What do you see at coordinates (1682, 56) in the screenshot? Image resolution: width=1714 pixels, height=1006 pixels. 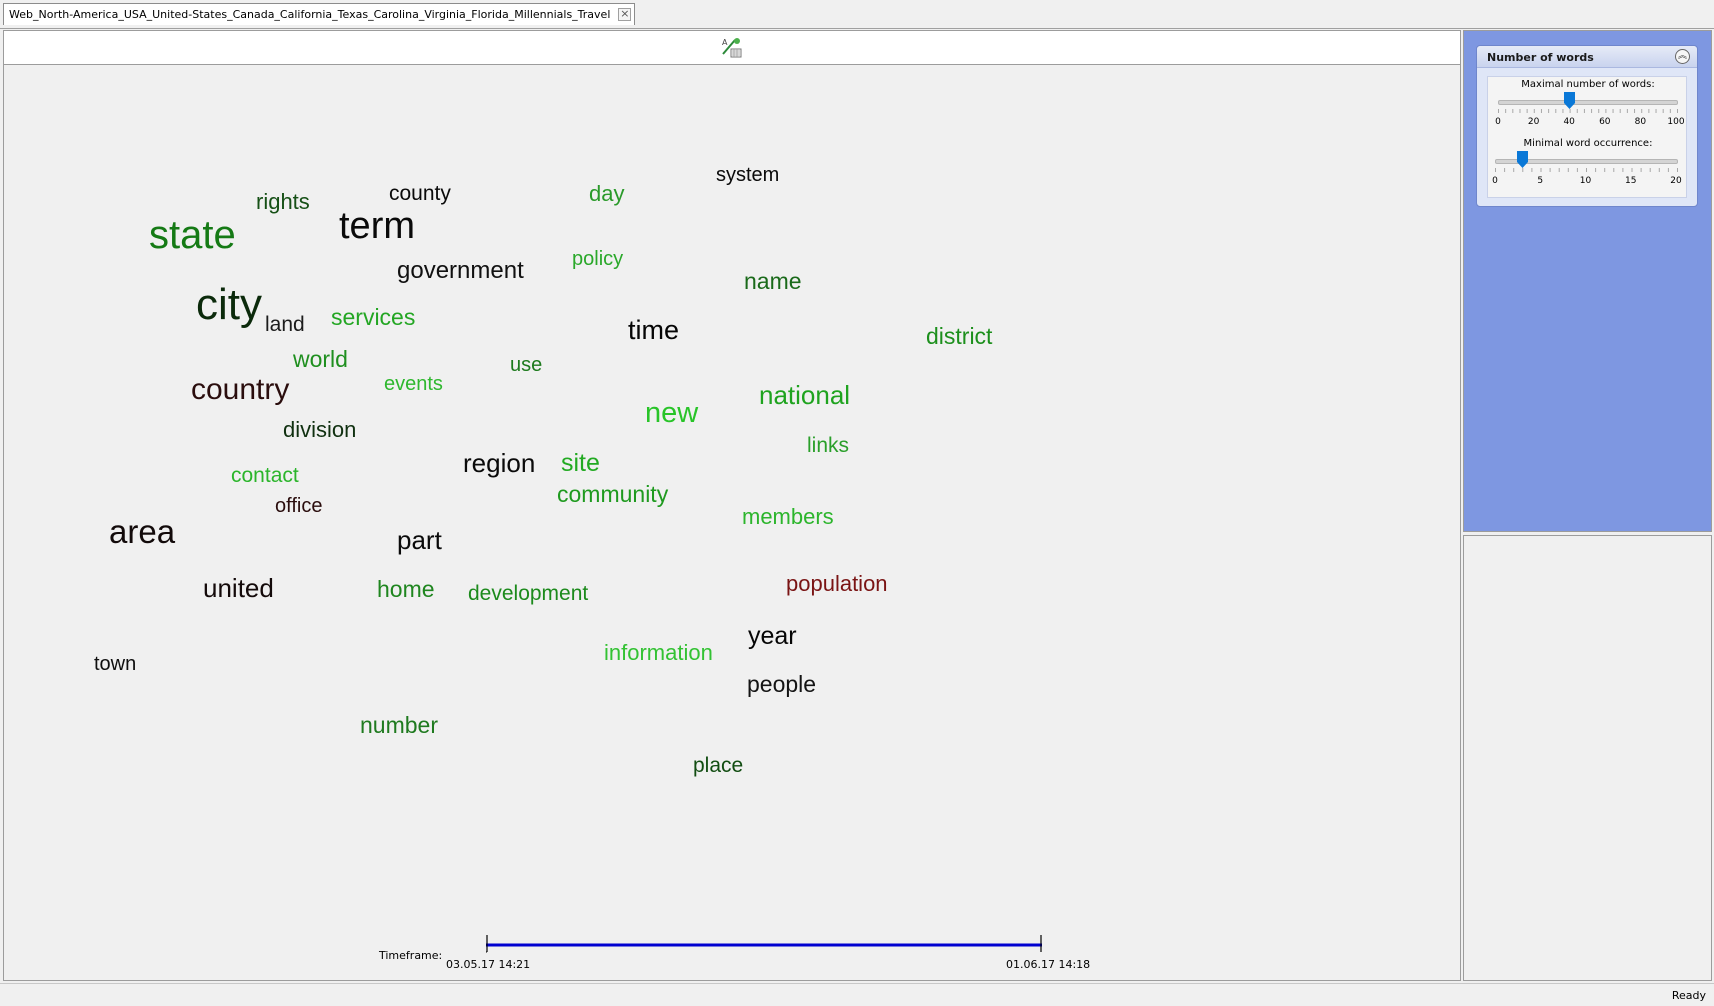 I see `collapse-up-icon: ︽` at bounding box center [1682, 56].